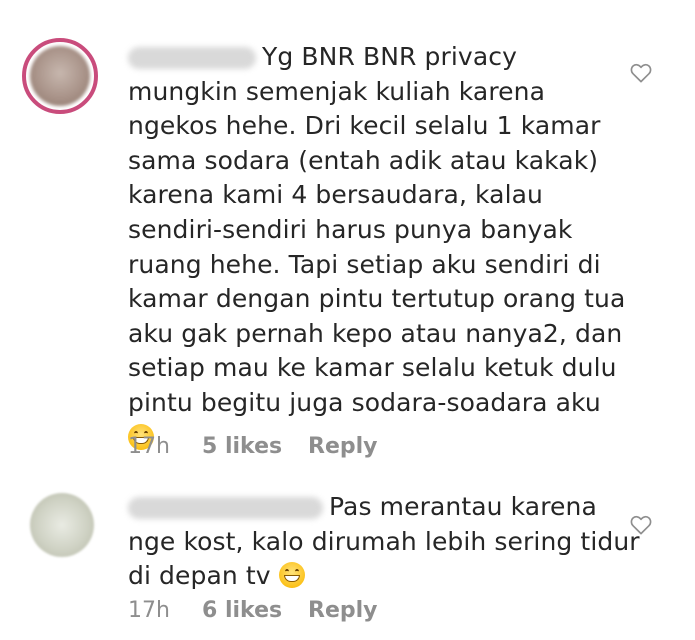  I want to click on likes-count: 5 likes, so click(242, 446).